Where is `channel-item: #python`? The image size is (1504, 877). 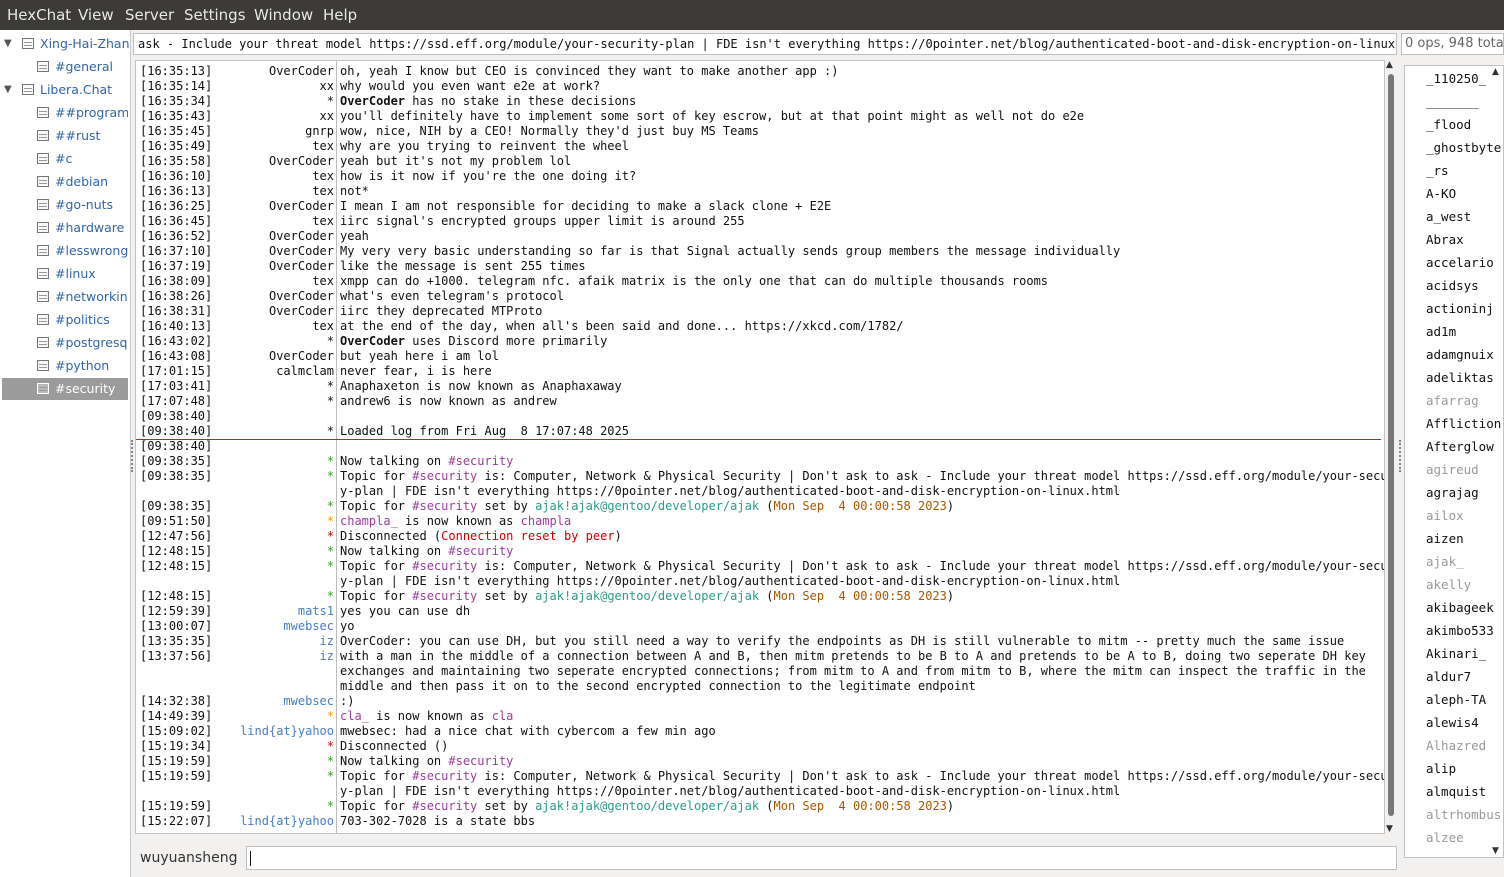
channel-item: #python is located at coordinates (65, 366).